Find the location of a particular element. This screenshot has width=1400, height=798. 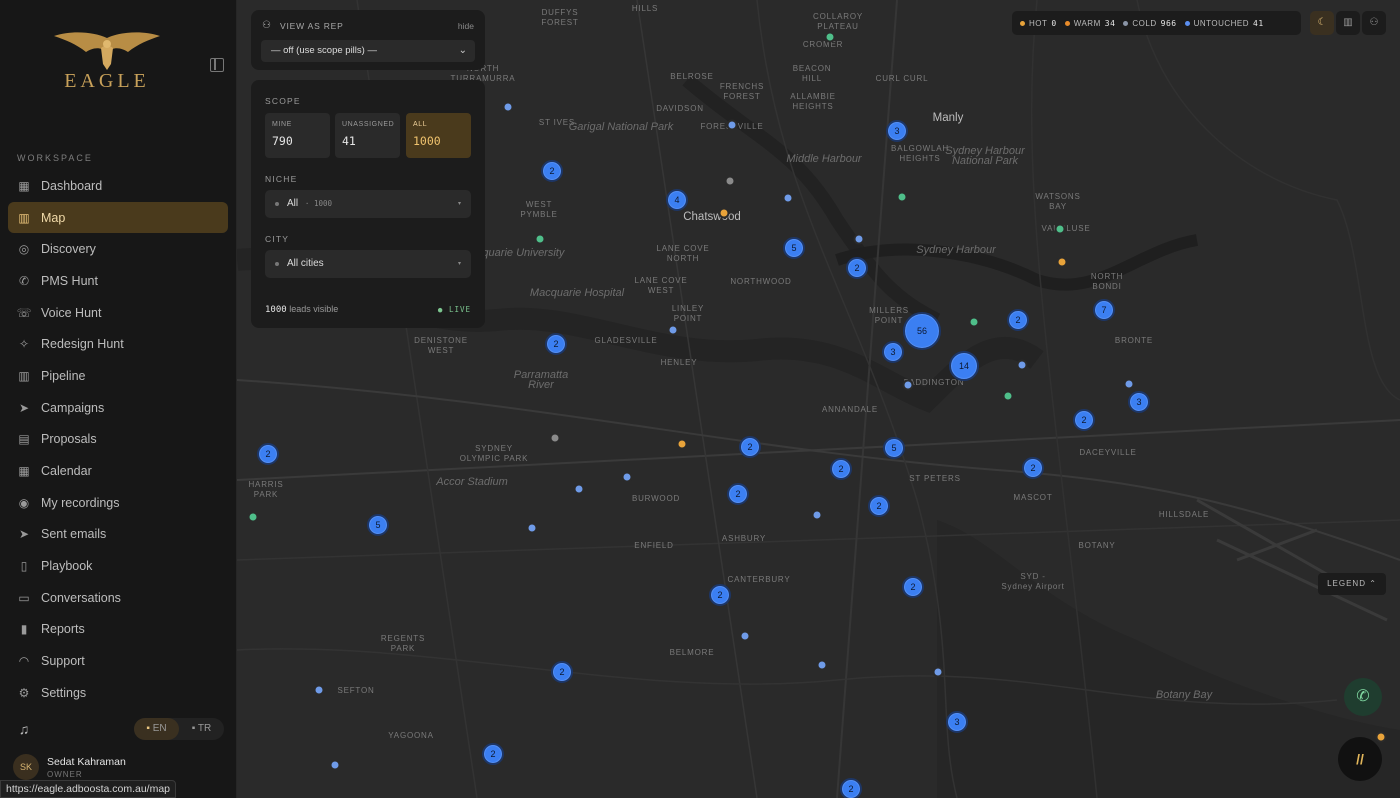

map-cluster-marker: 14 is located at coordinates (964, 366).